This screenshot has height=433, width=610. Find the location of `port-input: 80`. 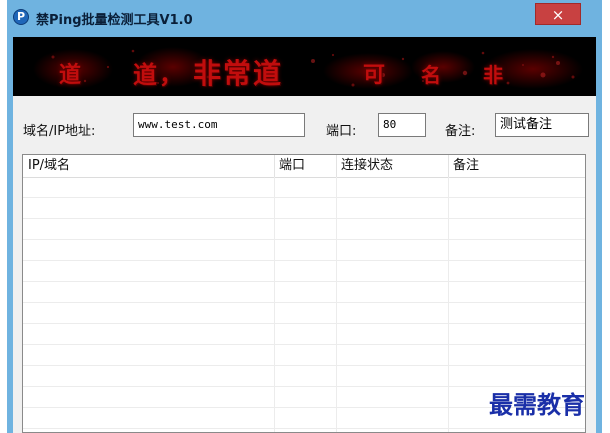

port-input: 80 is located at coordinates (402, 125).